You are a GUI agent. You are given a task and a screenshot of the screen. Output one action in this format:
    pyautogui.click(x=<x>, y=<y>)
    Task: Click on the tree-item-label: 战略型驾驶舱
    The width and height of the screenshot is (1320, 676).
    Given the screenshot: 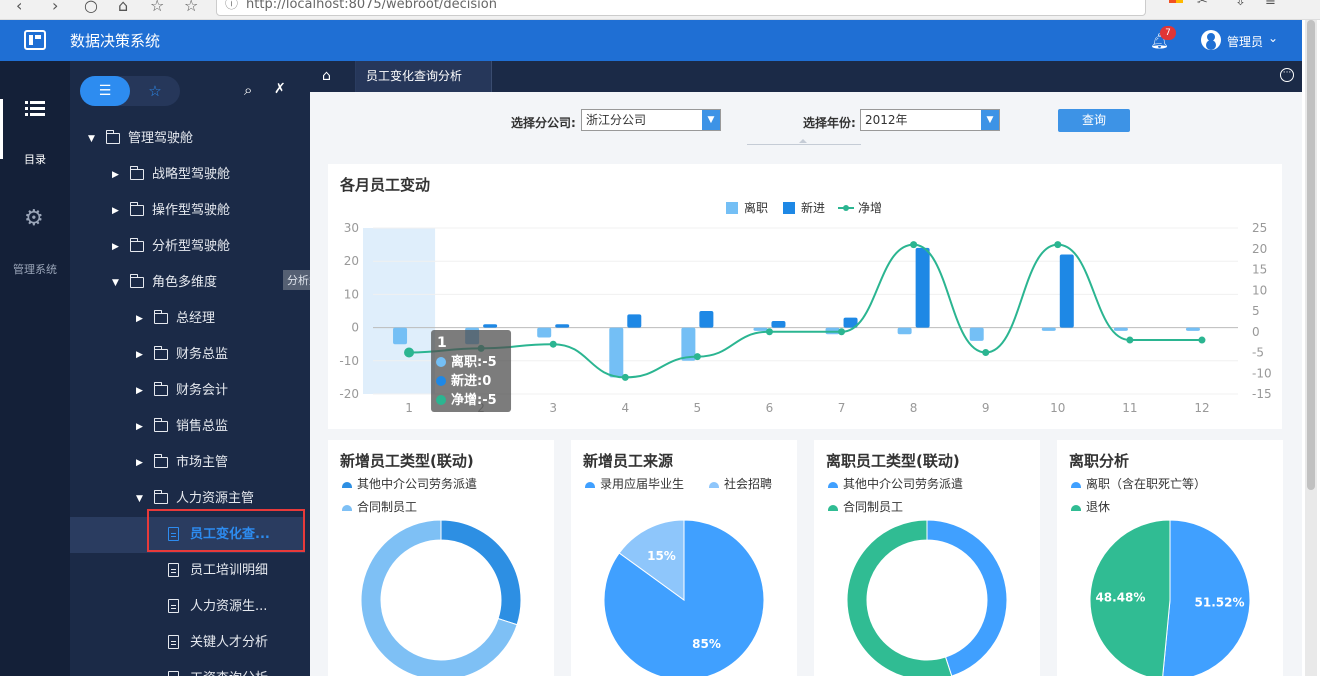 What is the action you would take?
    pyautogui.click(x=191, y=174)
    